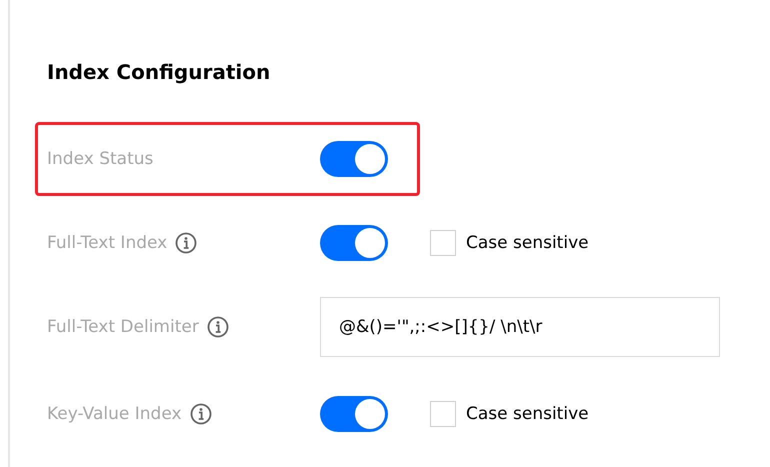 The height and width of the screenshot is (467, 770). What do you see at coordinates (123, 327) in the screenshot?
I see `field-label: Full-Text Delimiter` at bounding box center [123, 327].